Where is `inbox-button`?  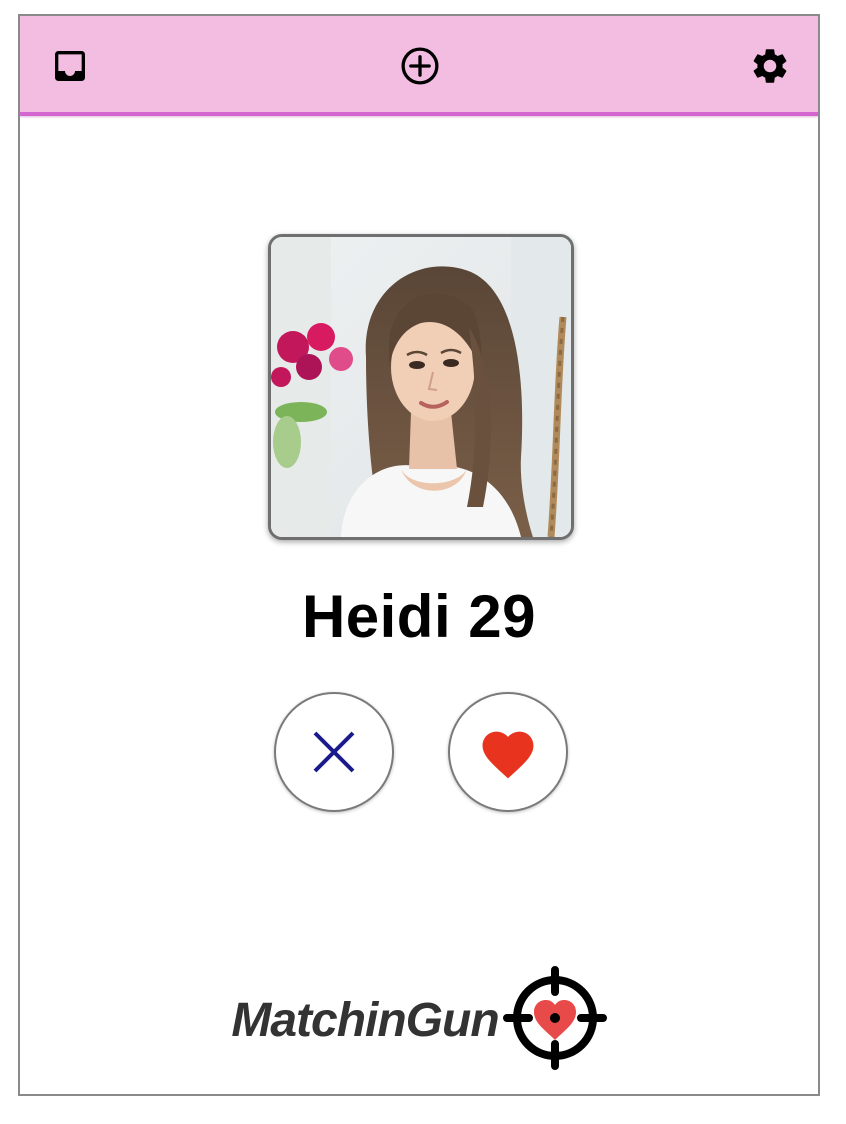 inbox-button is located at coordinates (70, 66).